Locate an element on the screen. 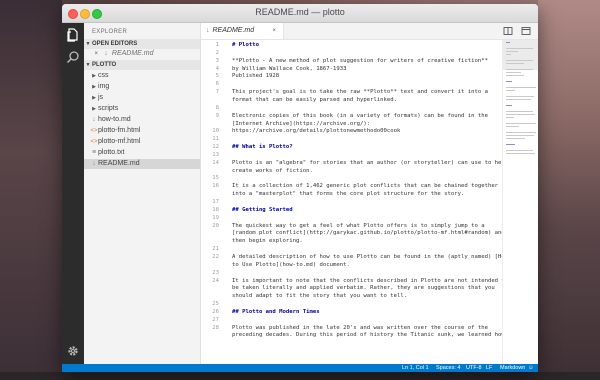 The image size is (600, 380). line-number: 4 is located at coordinates (217, 68).